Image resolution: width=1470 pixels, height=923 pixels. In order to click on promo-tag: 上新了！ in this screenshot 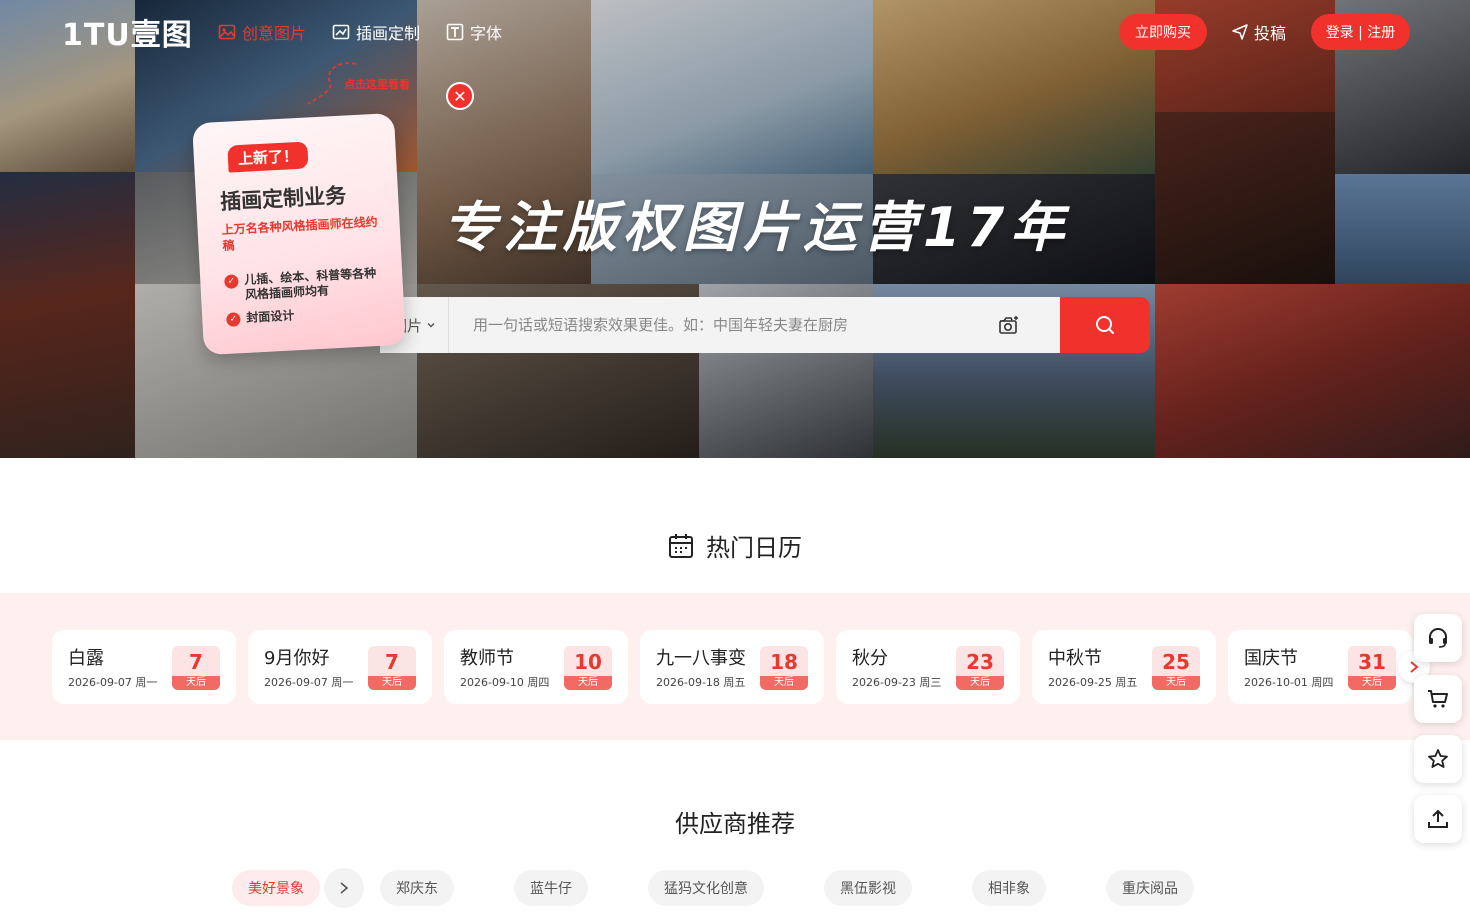, I will do `click(268, 157)`.